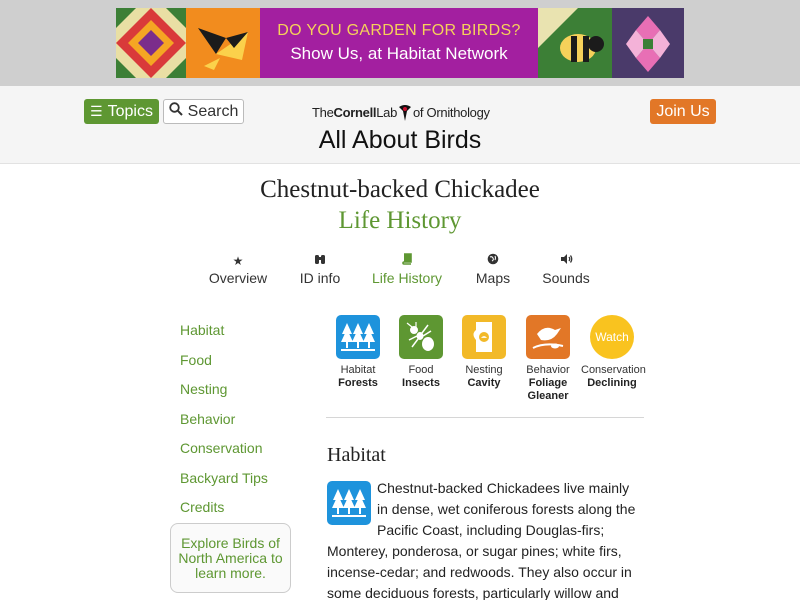 Image resolution: width=800 pixels, height=600 pixels. I want to click on tab-label: Life History, so click(407, 278).